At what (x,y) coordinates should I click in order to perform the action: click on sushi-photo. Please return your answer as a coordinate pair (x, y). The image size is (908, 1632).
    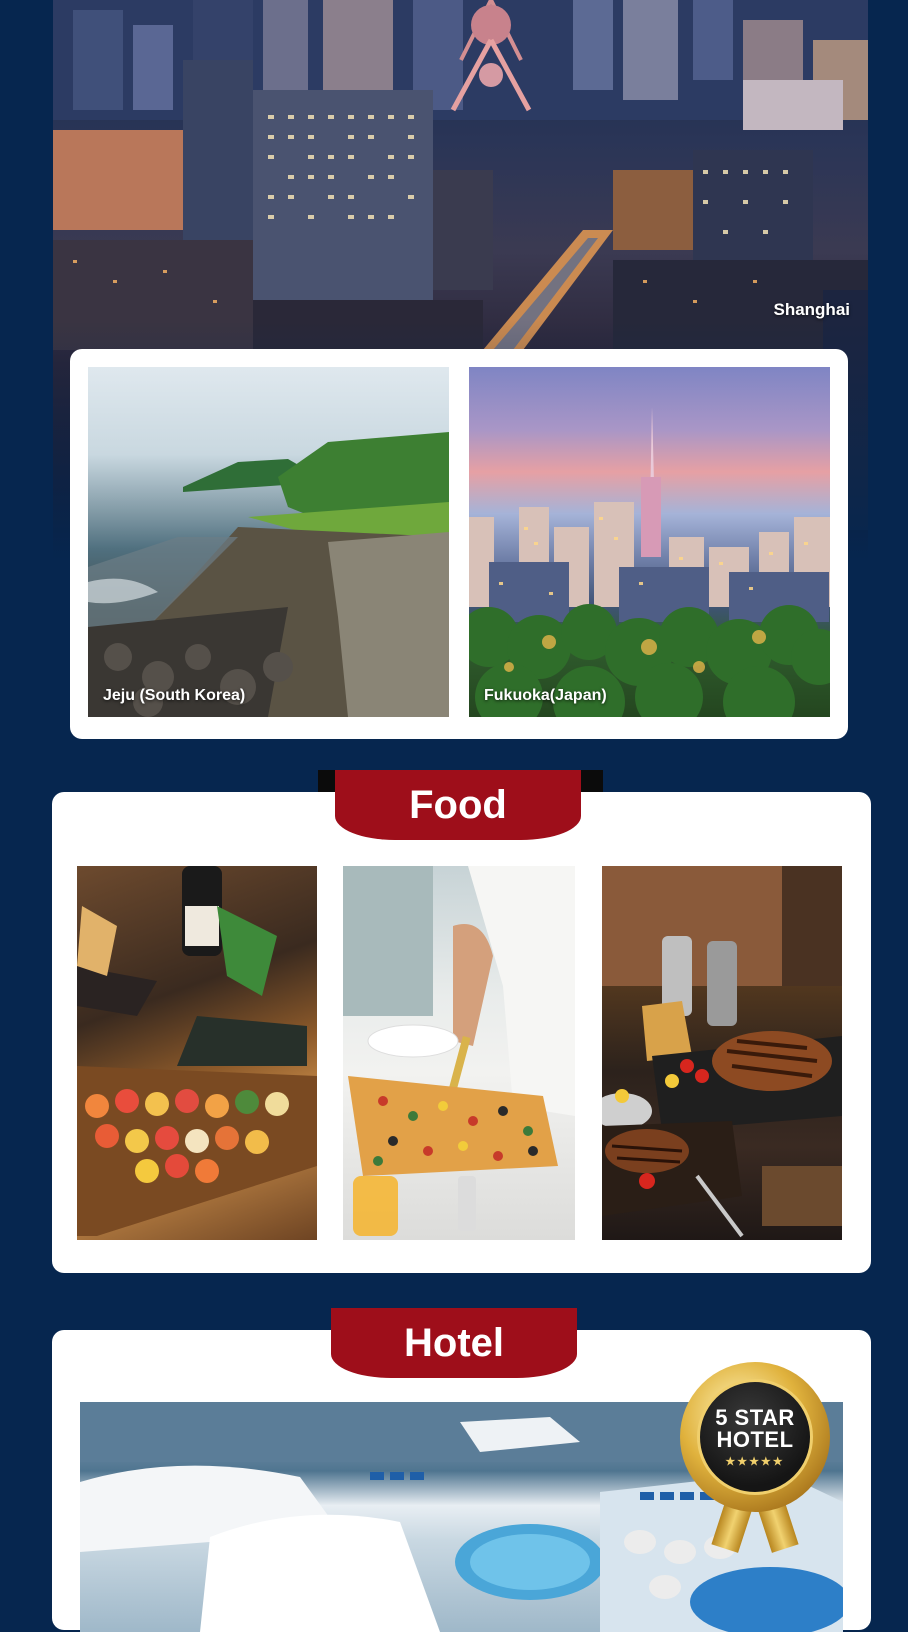
    Looking at the image, I should click on (197, 1053).